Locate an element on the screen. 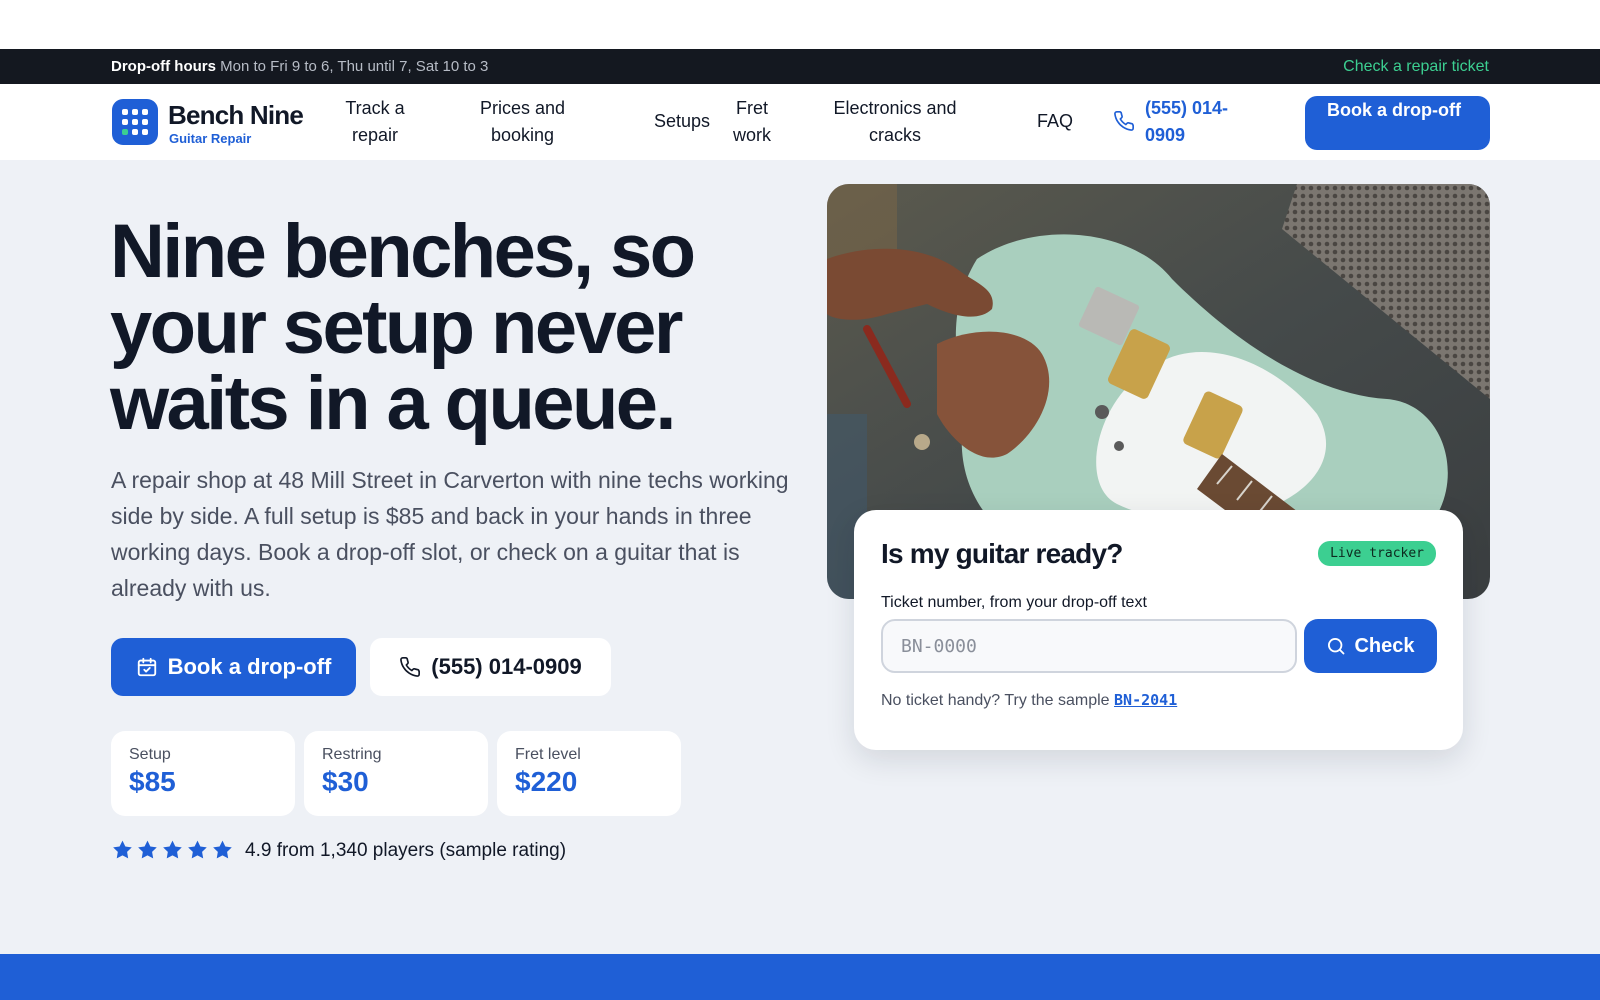 Image resolution: width=1600 pixels, height=1000 pixels. ticket-number-input is located at coordinates (1089, 646).